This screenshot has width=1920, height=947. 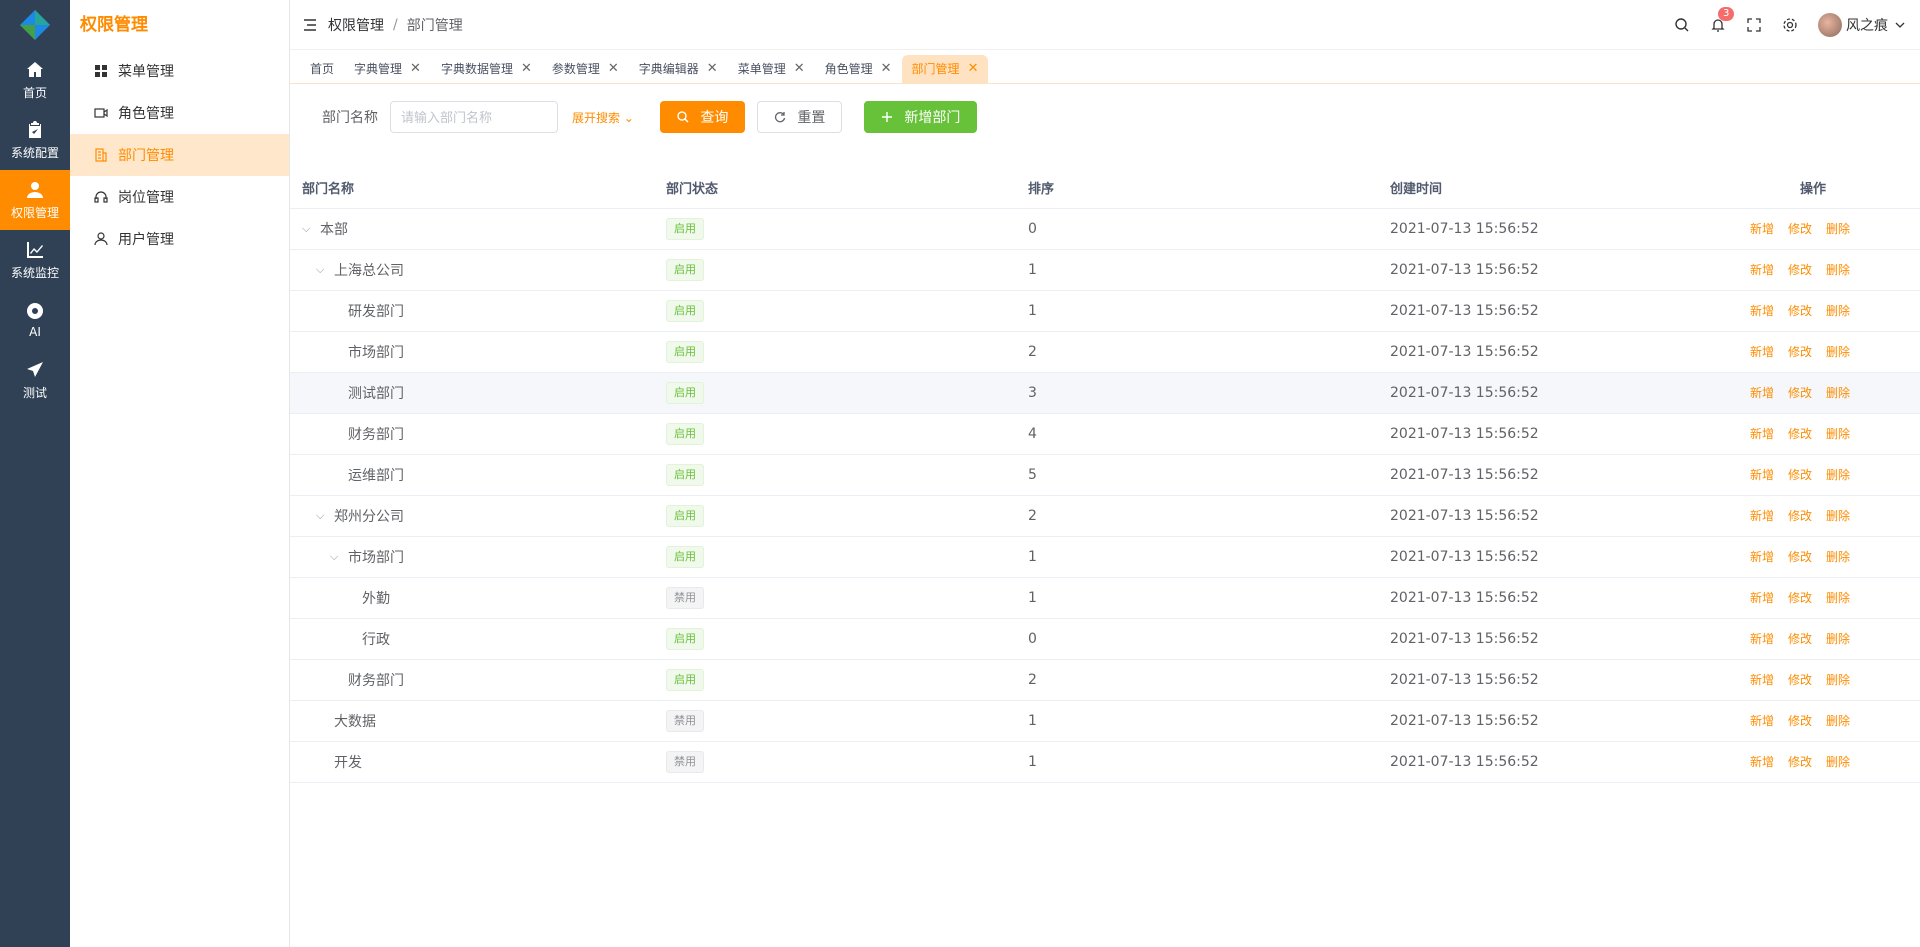 I want to click on tab-5: 菜单管理 ✕, so click(x=771, y=69).